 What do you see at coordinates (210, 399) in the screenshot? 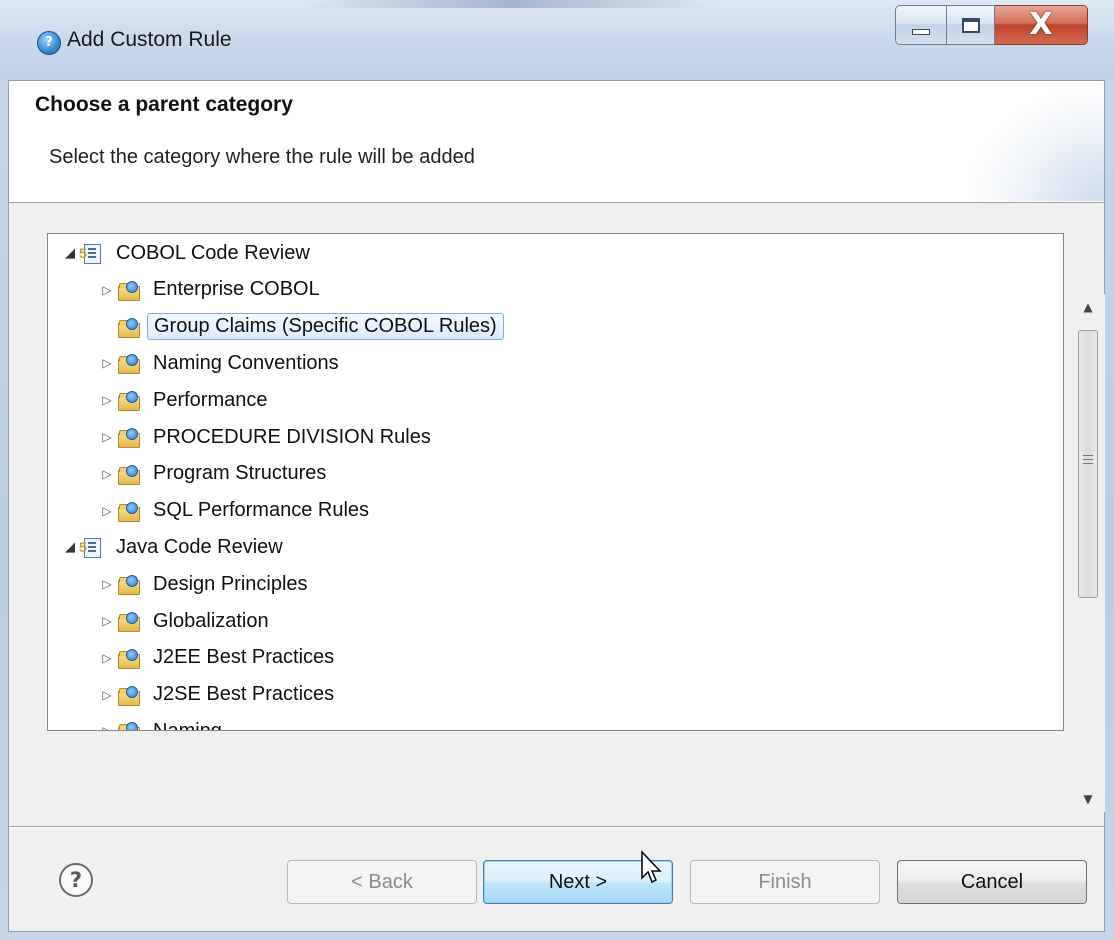
I see `tree-node-label: Performance` at bounding box center [210, 399].